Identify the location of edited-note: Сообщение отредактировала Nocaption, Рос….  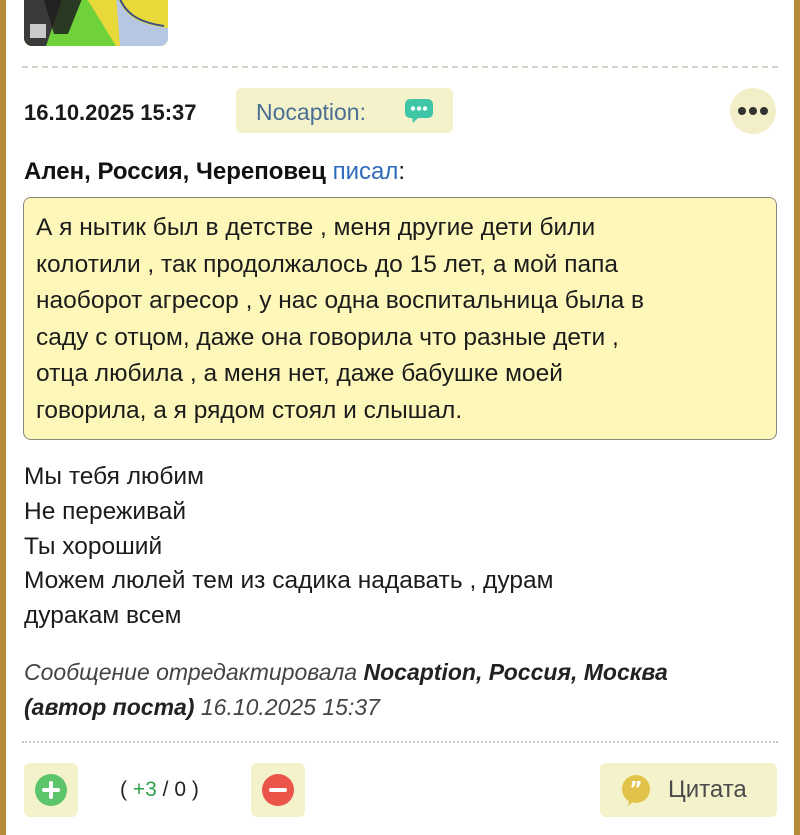
(394, 690).